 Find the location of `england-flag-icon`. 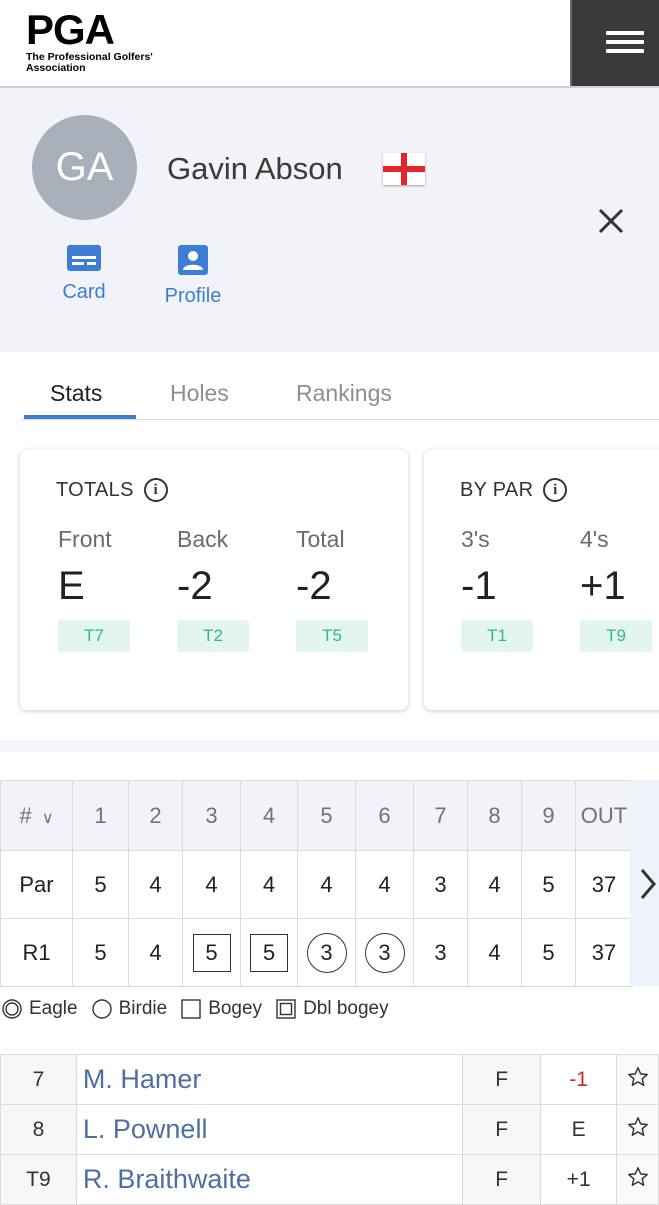

england-flag-icon is located at coordinates (404, 169).